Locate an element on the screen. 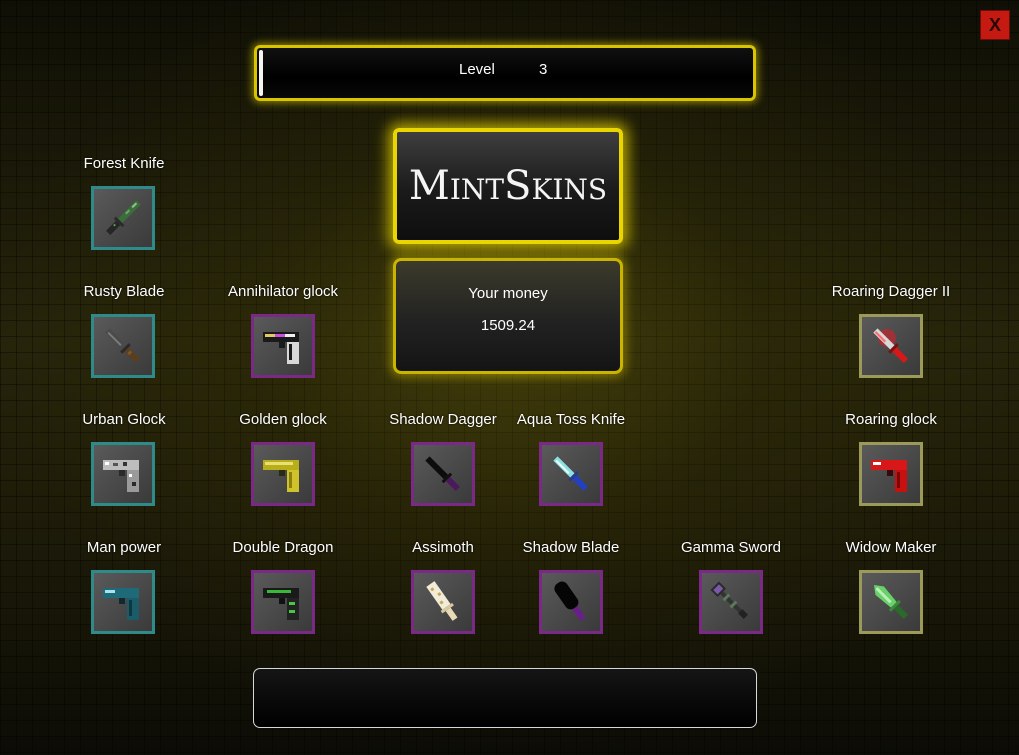 The image size is (1019, 755). item-slot-rusty-blade is located at coordinates (123, 346).